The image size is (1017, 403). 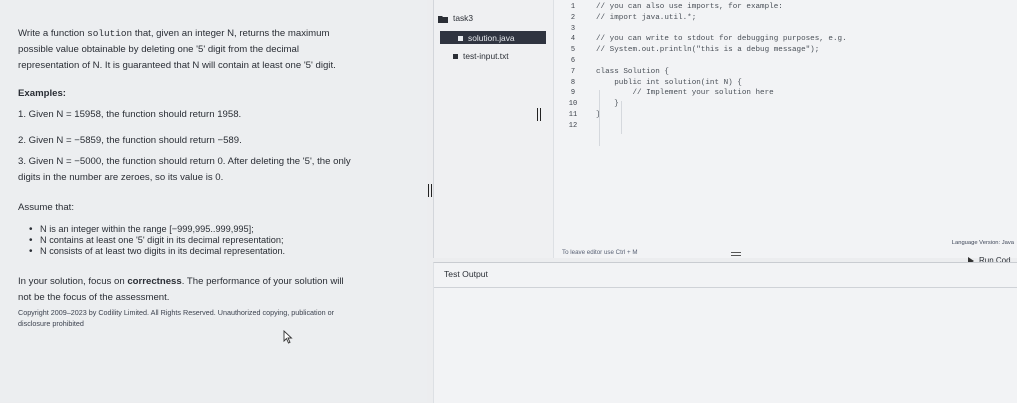 I want to click on tree-file-solution-java: solution.java, so click(x=493, y=37).